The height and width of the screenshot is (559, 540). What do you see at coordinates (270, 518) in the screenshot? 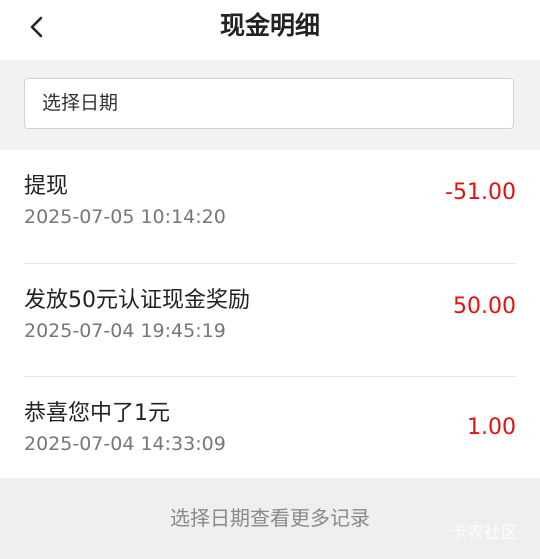
I see `footer-bar: 选择日期查看更多记录 卡农社区` at bounding box center [270, 518].